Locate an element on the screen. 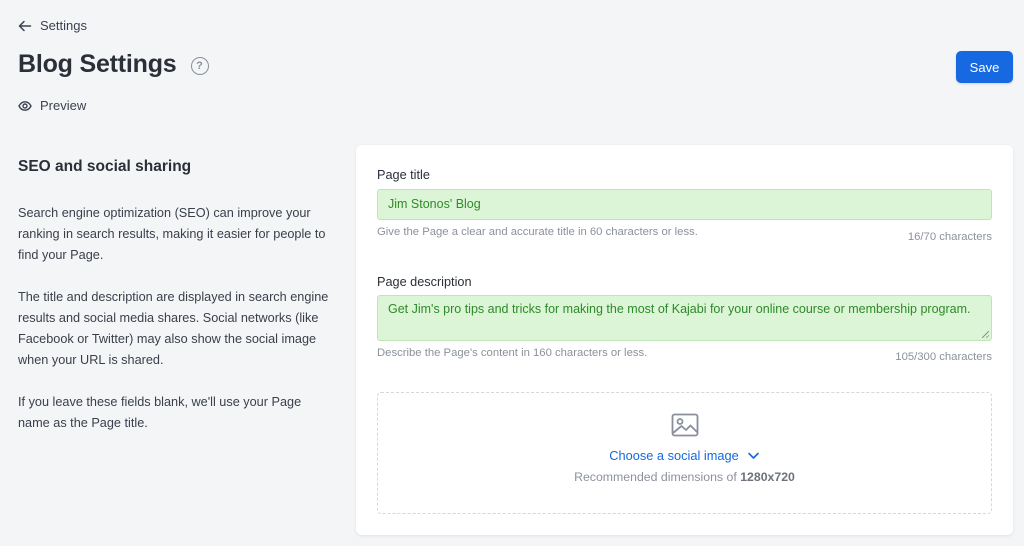 The image size is (1024, 546). recommended-dimensions-prefix: Recommended dimensions of is located at coordinates (655, 477).